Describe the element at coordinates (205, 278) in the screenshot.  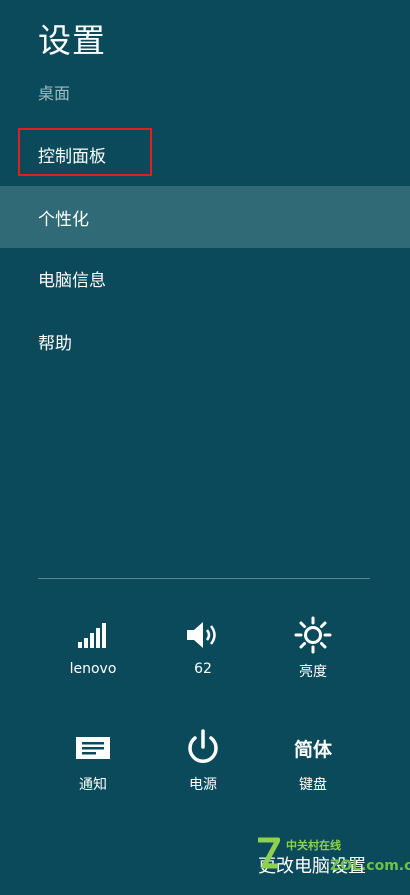
I see `menu-item-pc-info: 电脑信息` at that location.